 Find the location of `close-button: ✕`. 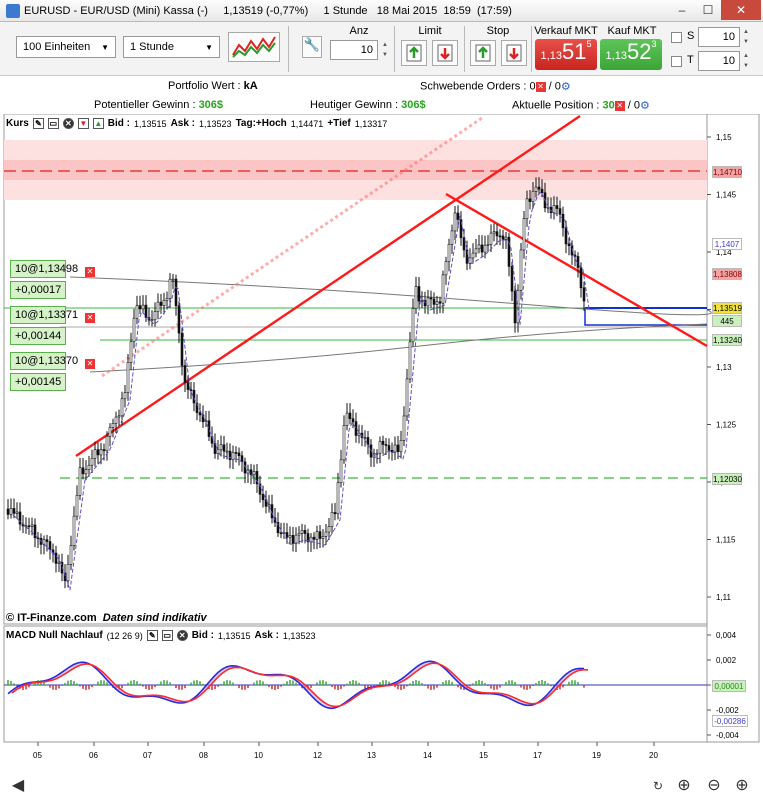

close-button: ✕ is located at coordinates (741, 10).